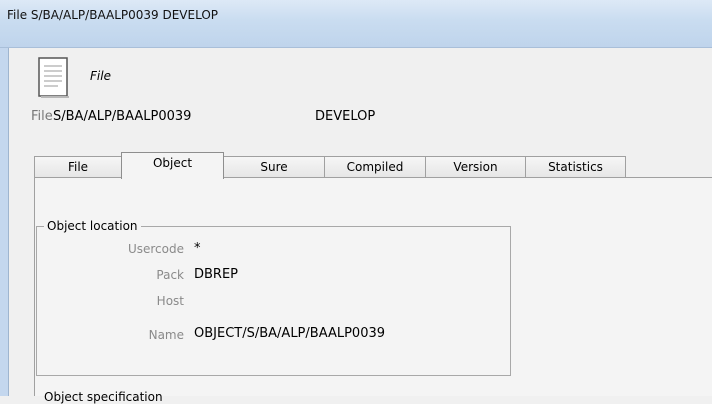  I want to click on file-type-caption: File, so click(100, 76).